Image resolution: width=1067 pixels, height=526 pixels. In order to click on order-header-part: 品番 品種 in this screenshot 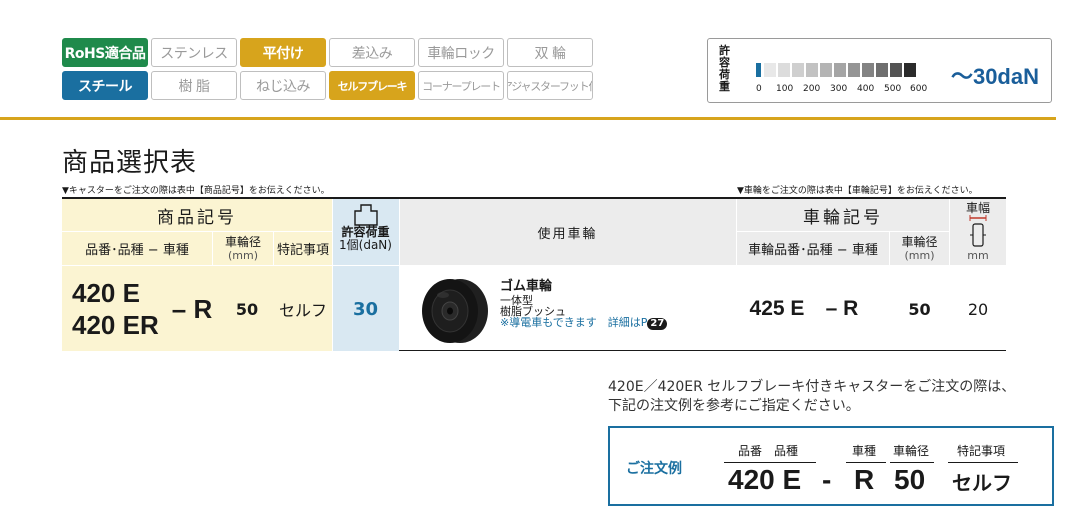, I will do `click(768, 451)`.